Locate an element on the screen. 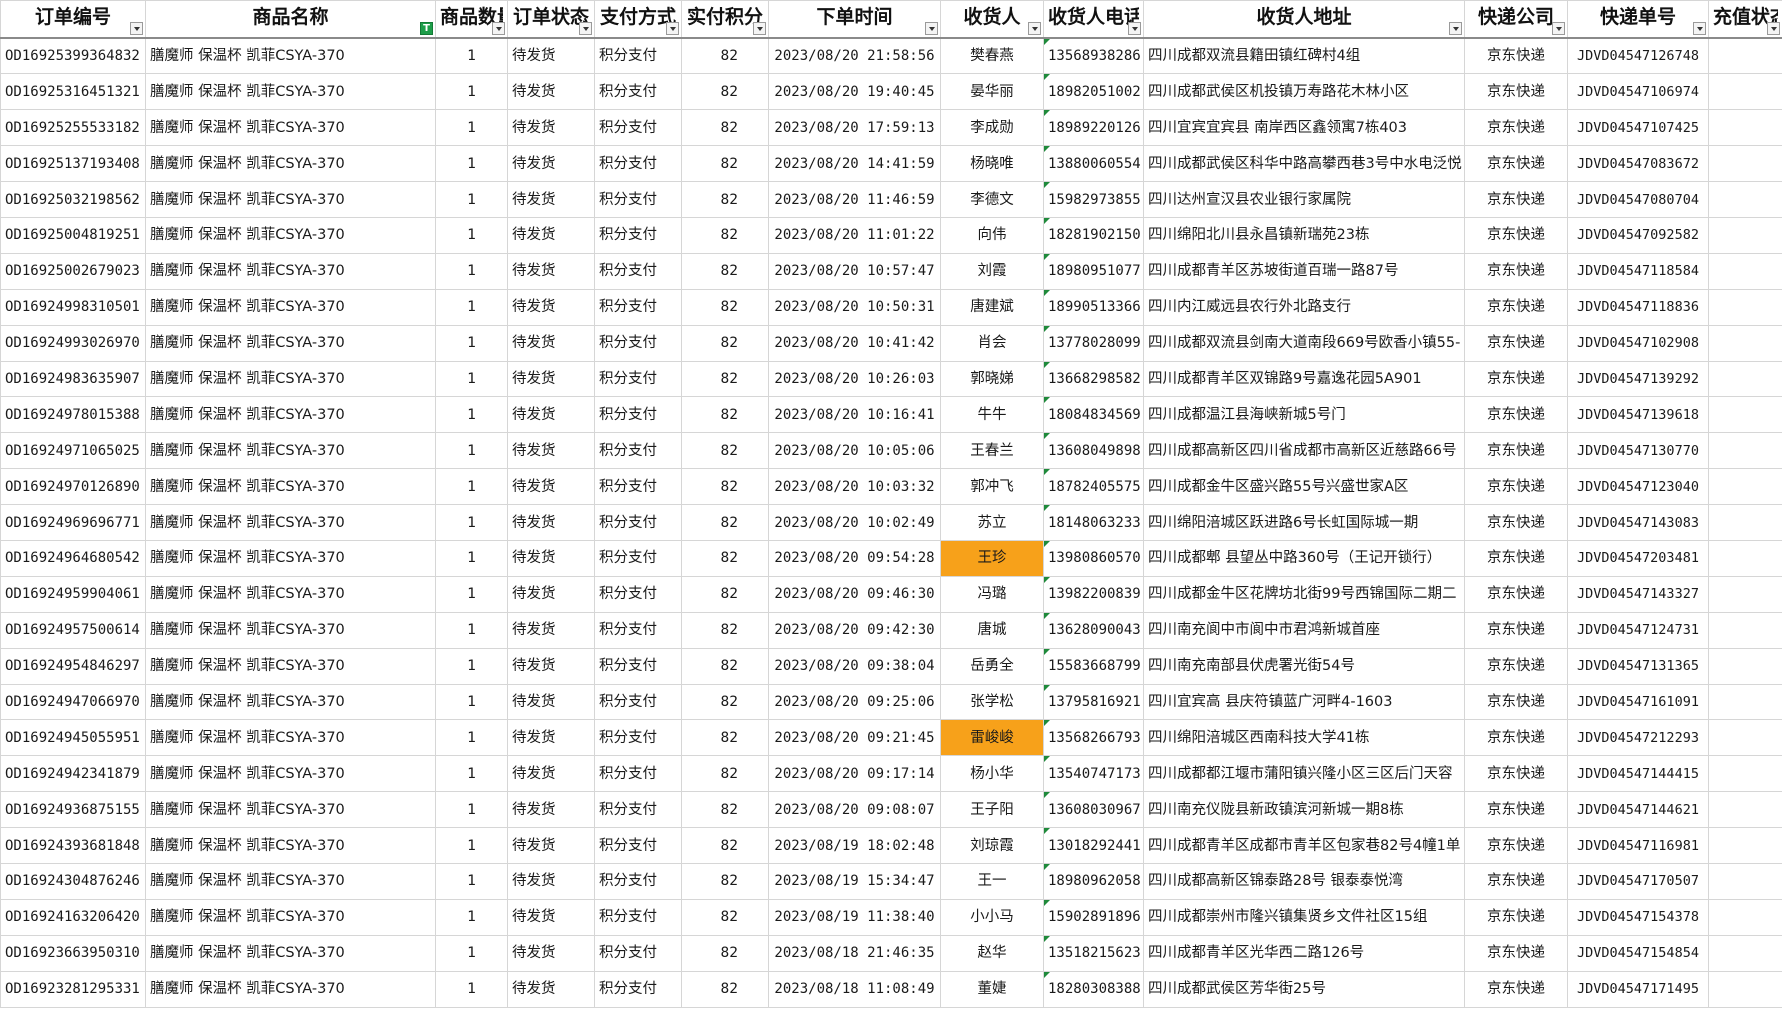  cell-name: 向伟 is located at coordinates (992, 235).